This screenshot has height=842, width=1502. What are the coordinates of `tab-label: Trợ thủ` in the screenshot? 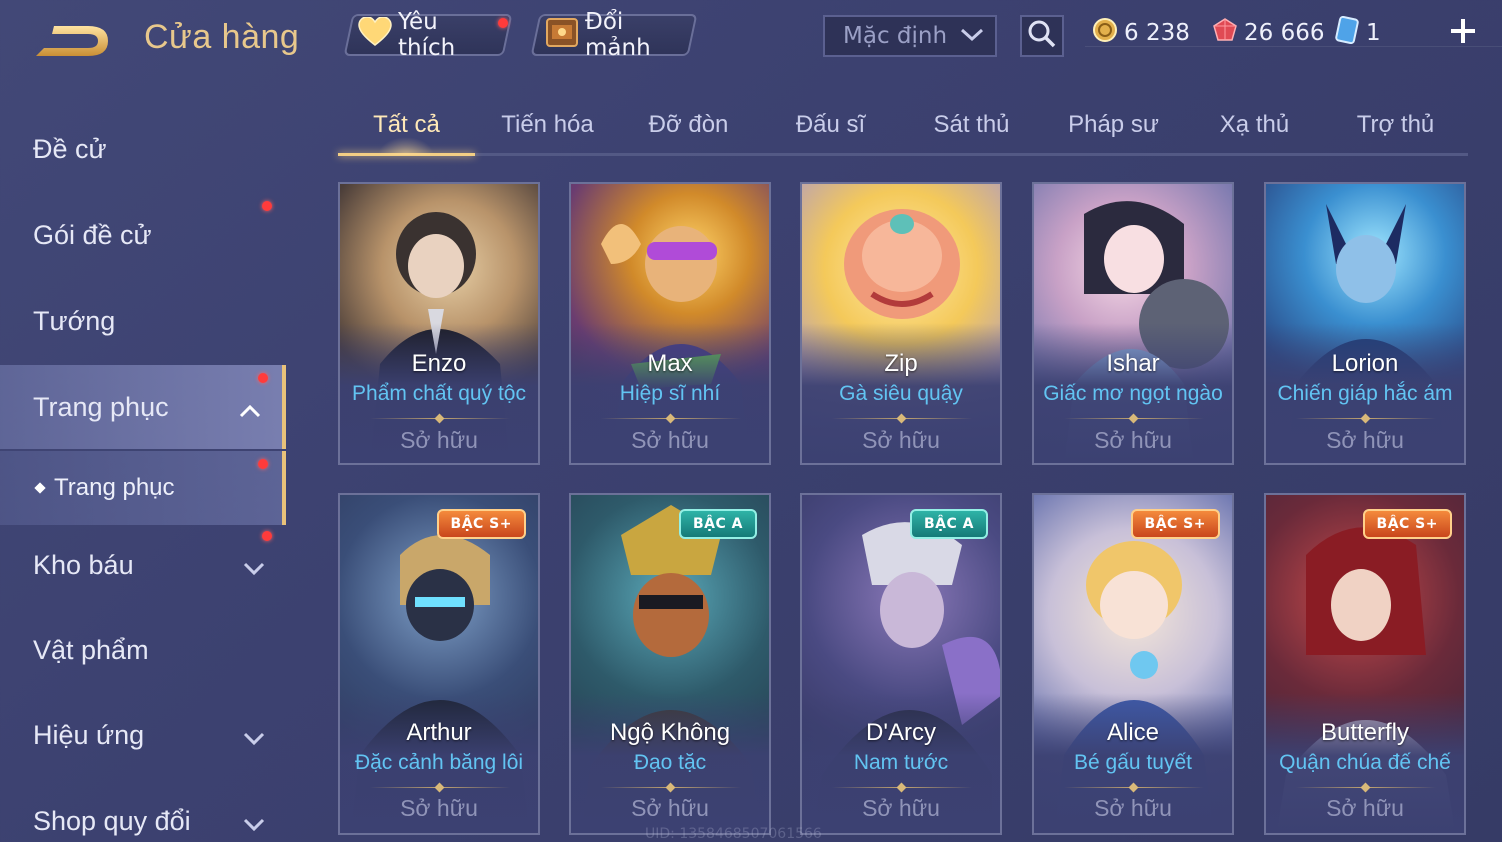 It's located at (1395, 124).